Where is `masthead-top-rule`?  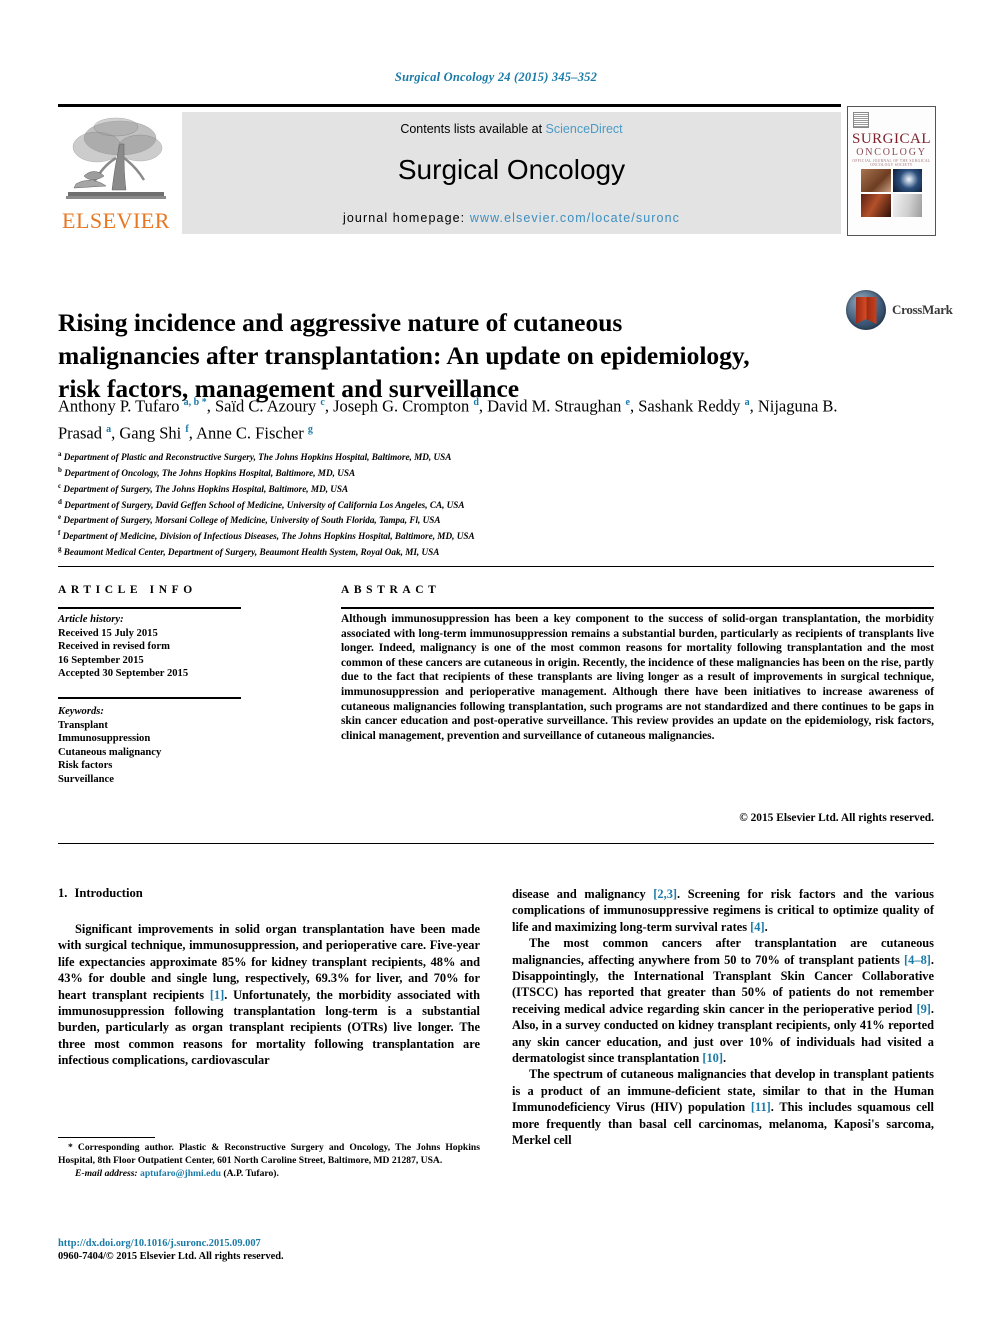 masthead-top-rule is located at coordinates (449, 105).